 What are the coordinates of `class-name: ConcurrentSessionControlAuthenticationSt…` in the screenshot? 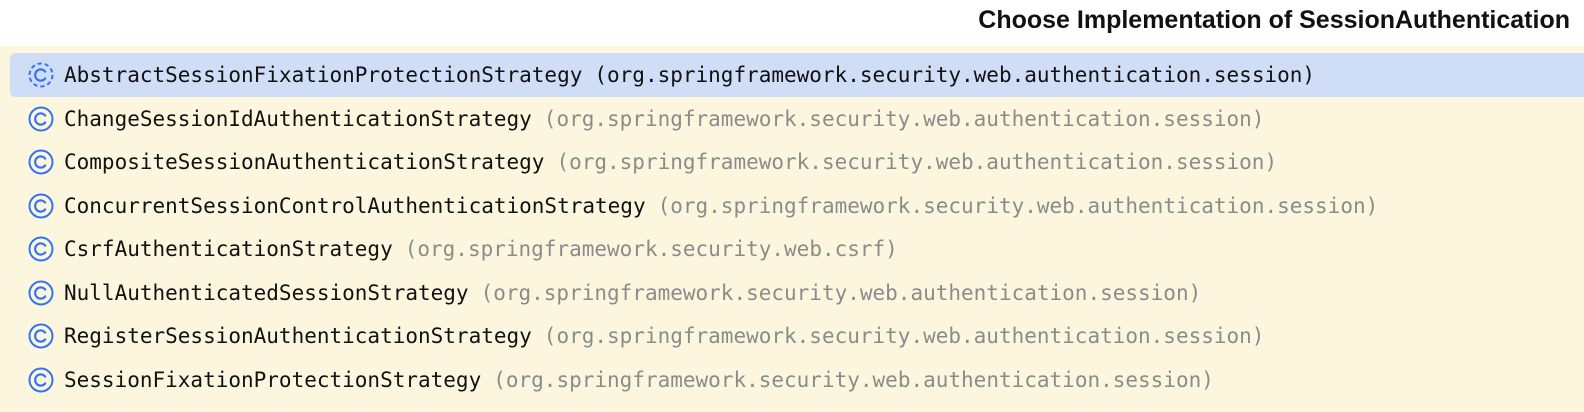 It's located at (355, 206).